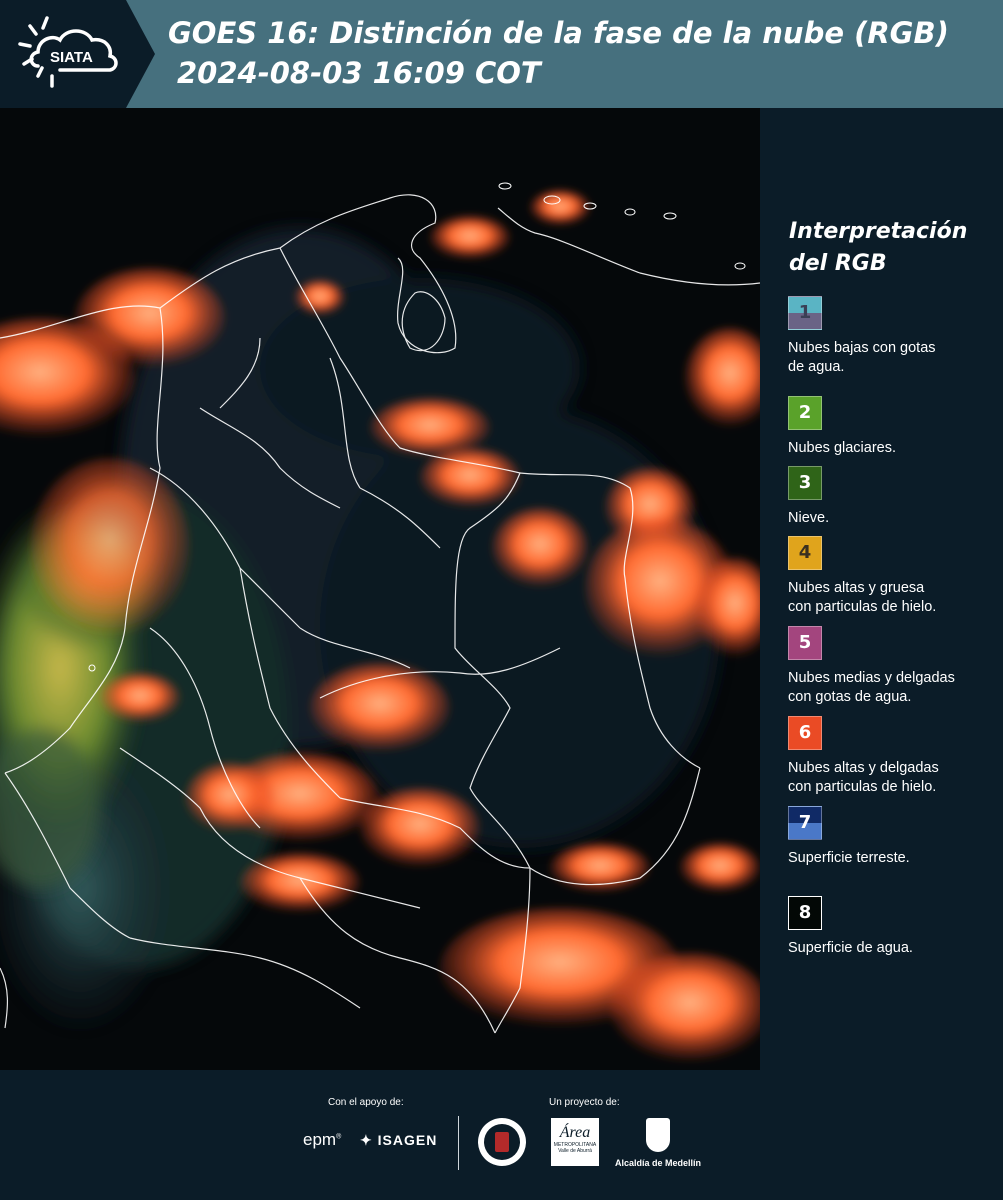  What do you see at coordinates (359, 73) in the screenshot?
I see `page-timestamp: 2024-08-03 16:09 COT` at bounding box center [359, 73].